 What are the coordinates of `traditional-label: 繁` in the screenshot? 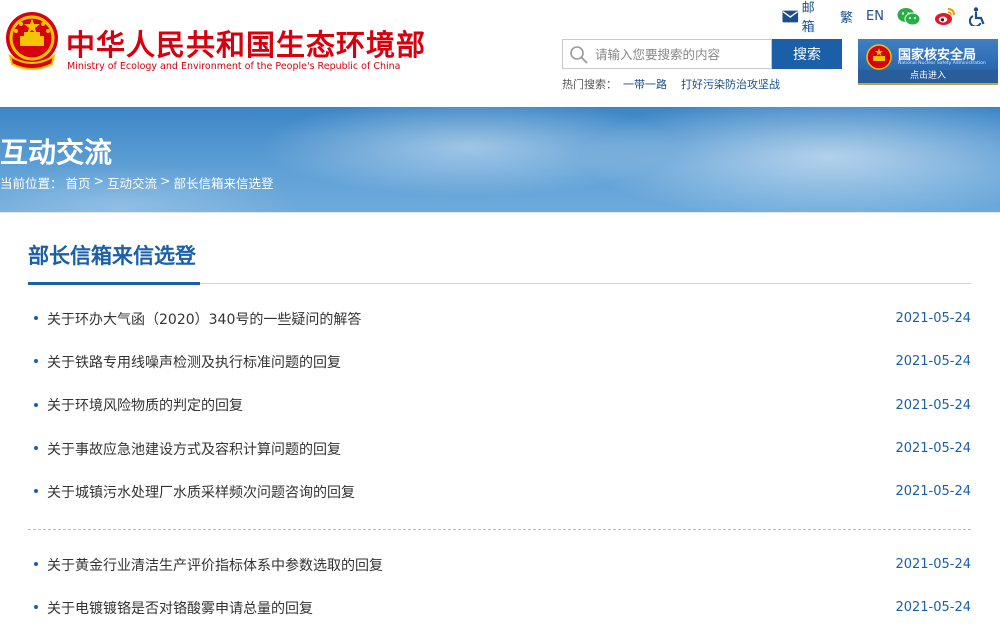 It's located at (847, 18).